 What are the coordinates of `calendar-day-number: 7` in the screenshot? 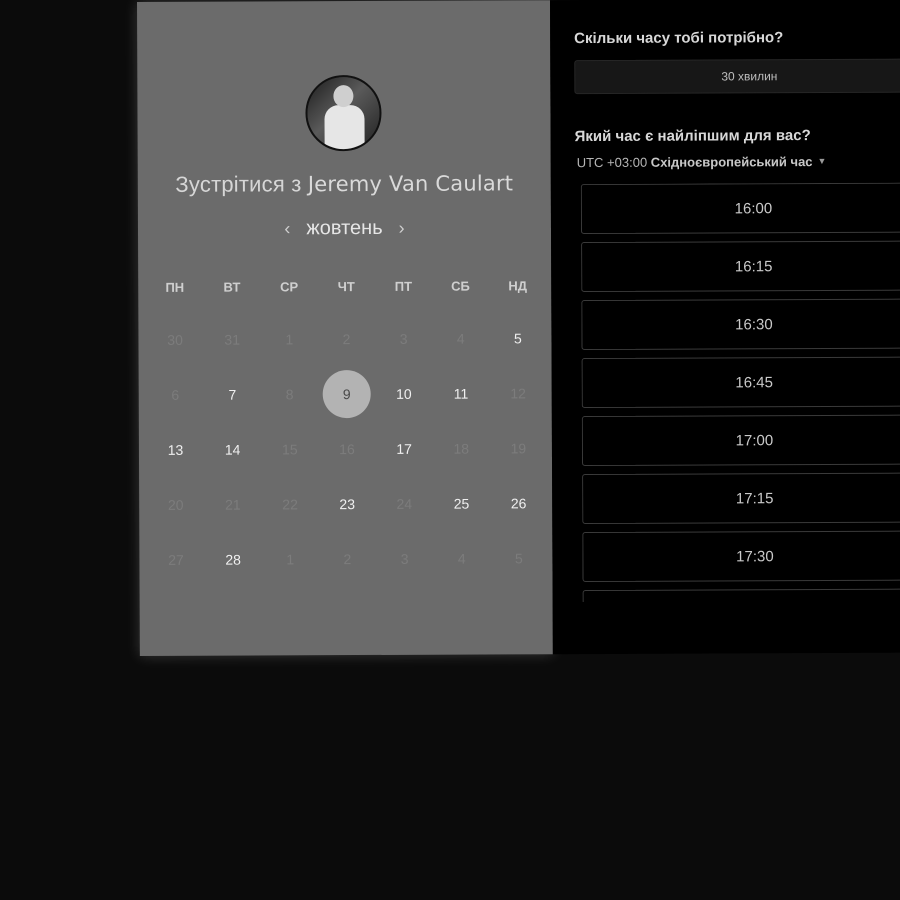 It's located at (232, 394).